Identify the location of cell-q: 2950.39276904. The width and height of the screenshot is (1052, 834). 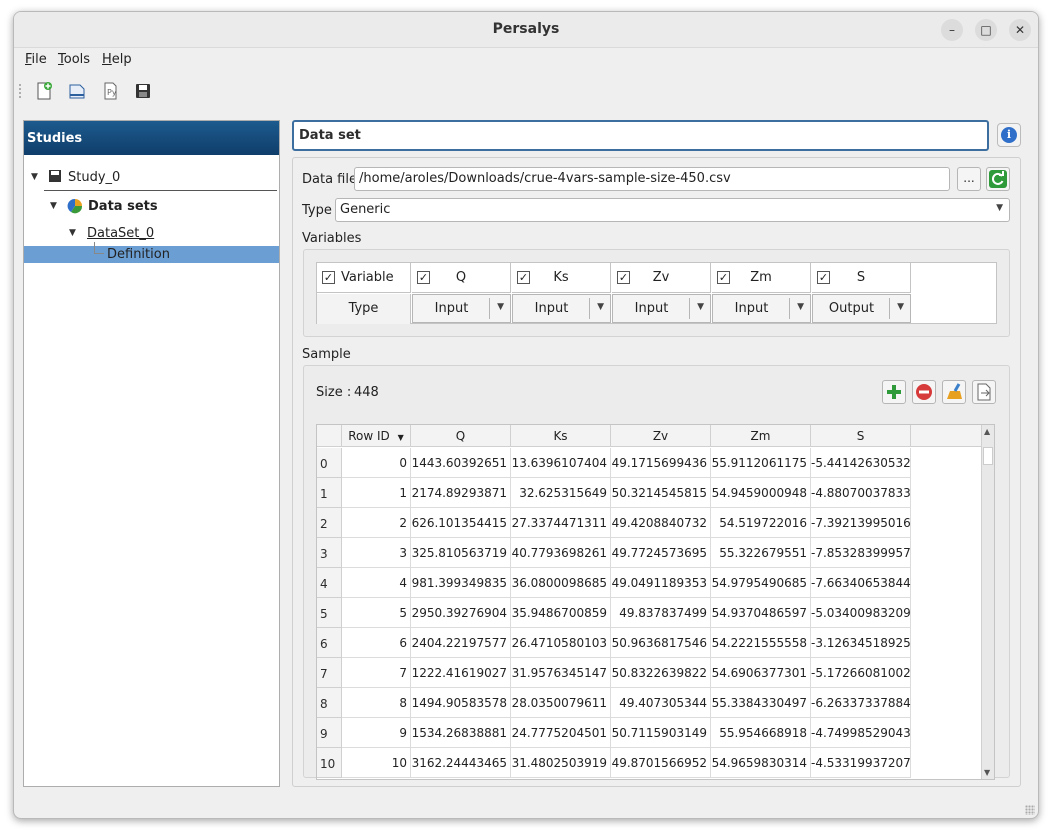
(461, 613).